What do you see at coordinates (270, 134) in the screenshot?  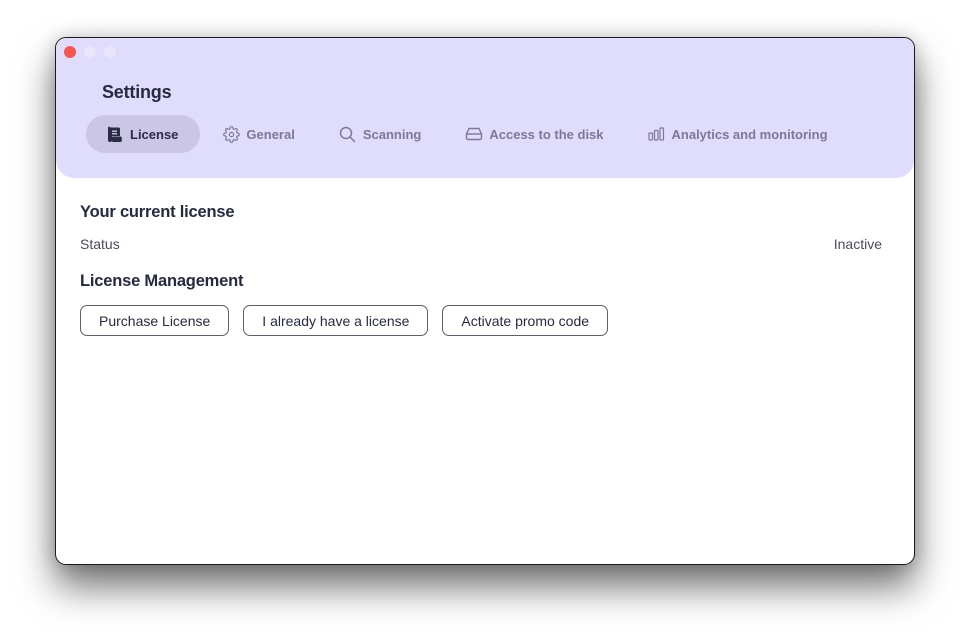 I see `tab-label: General` at bounding box center [270, 134].